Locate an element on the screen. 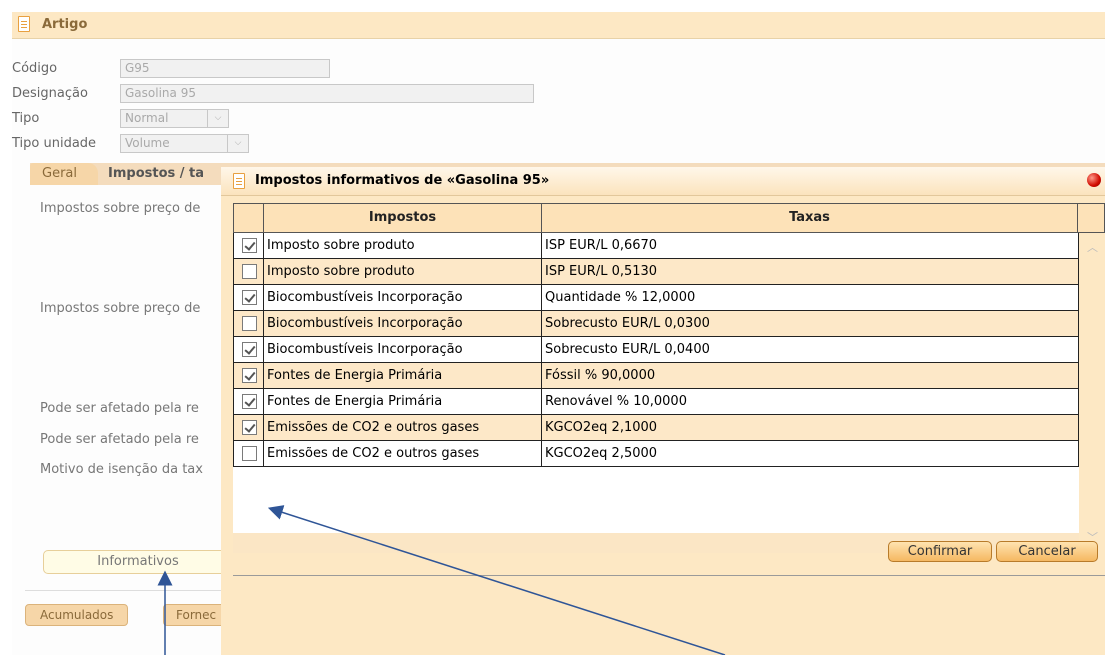  arrow-to-table is located at coordinates (496, 580).